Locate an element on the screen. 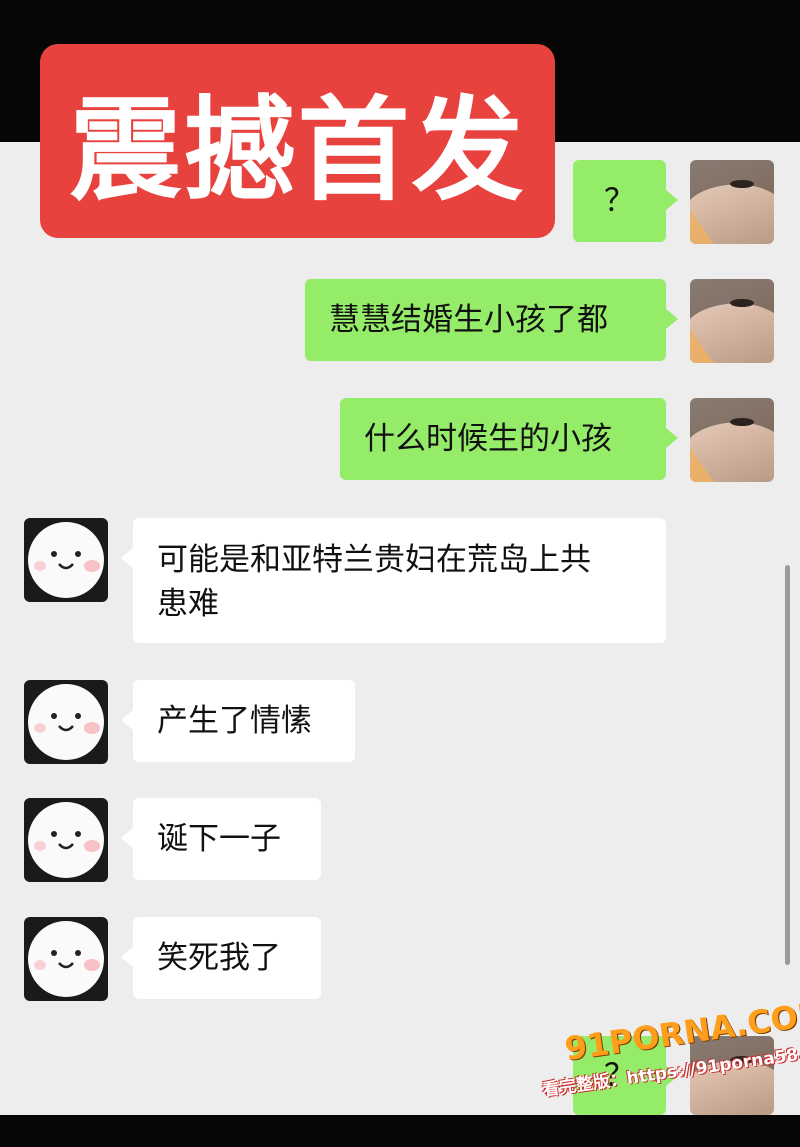  message-text: 什么时候生的小孩 is located at coordinates (488, 439).